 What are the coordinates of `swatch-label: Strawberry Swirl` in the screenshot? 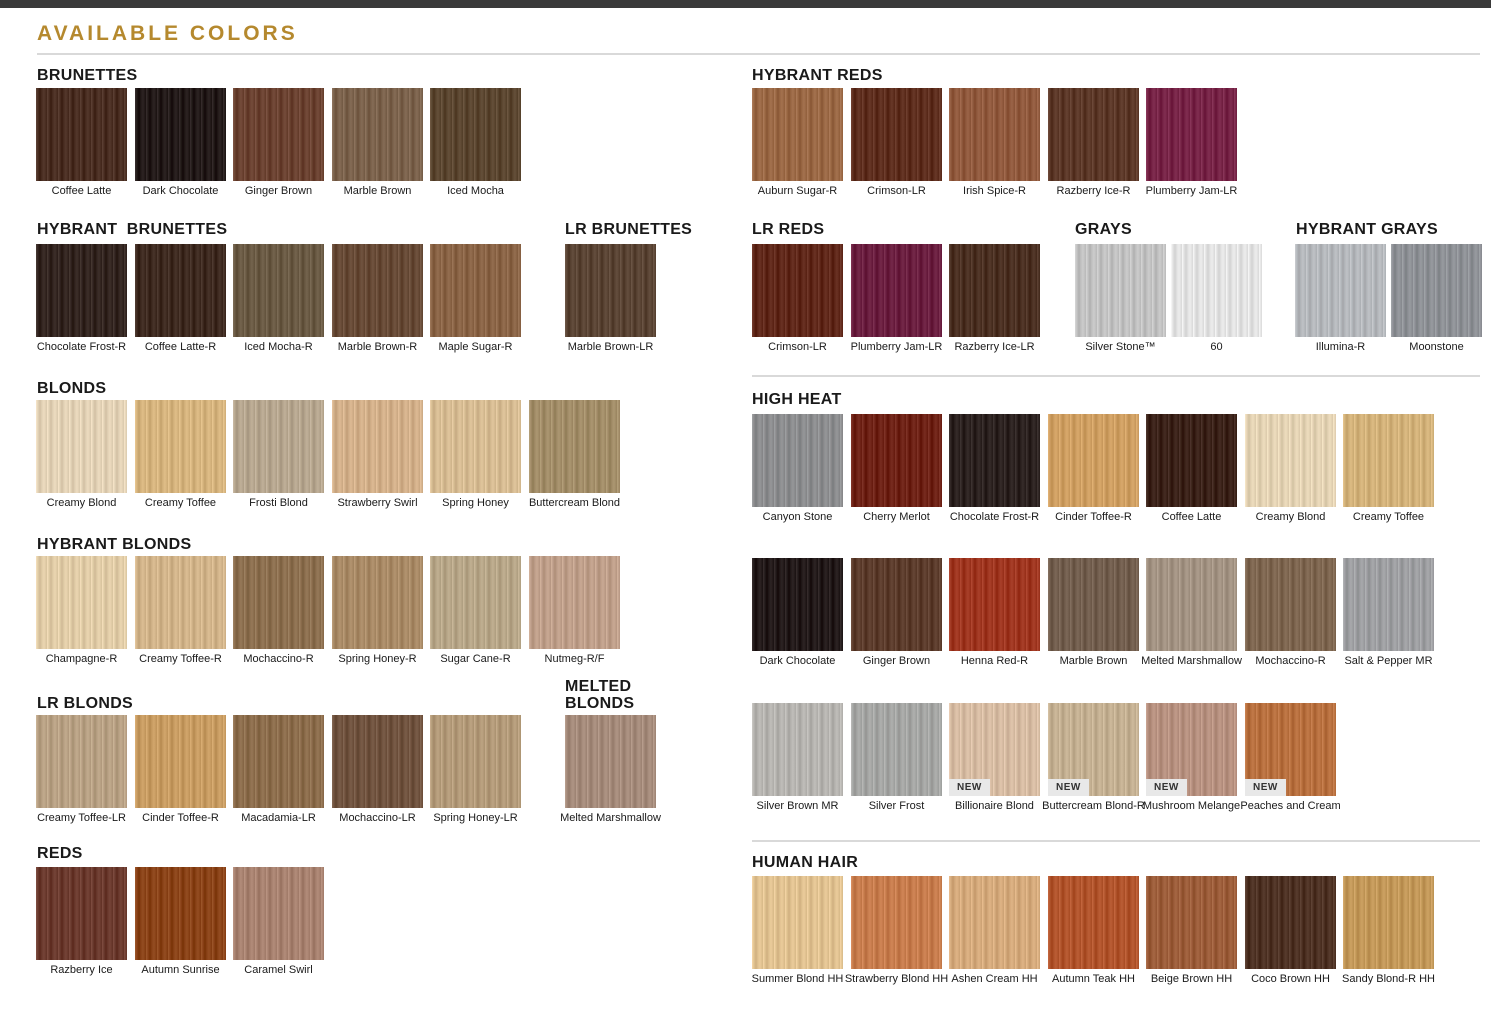 It's located at (377, 503).